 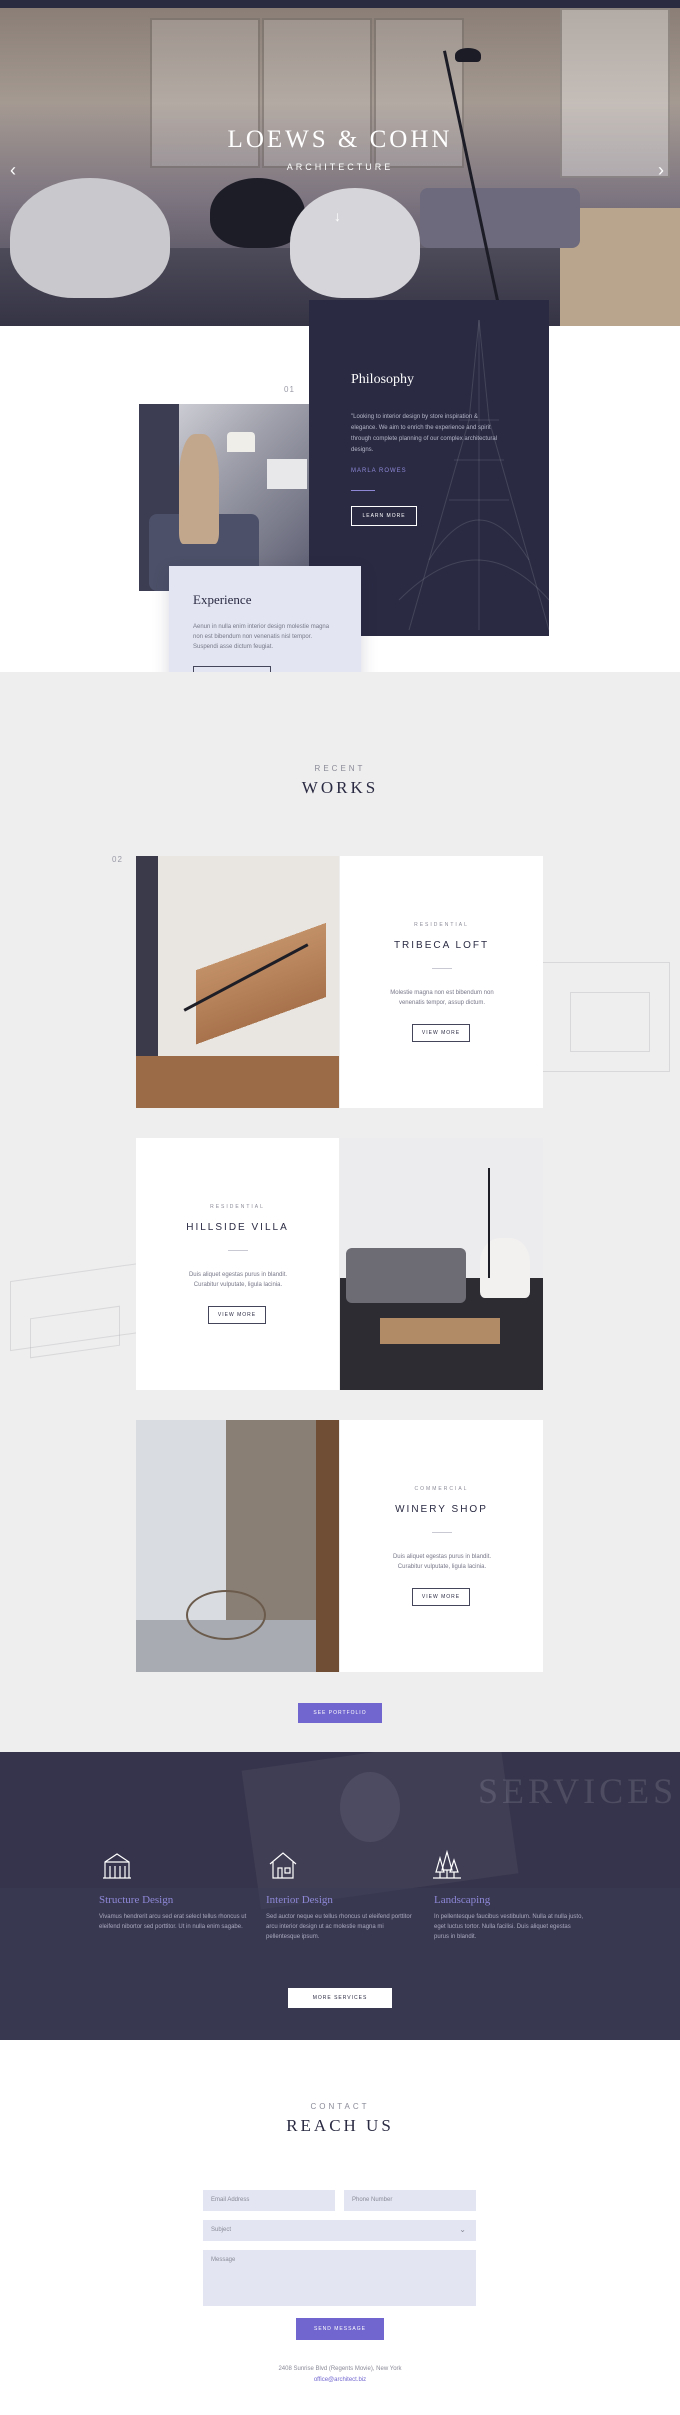 What do you see at coordinates (181, 1520) in the screenshot?
I see `photo-window` at bounding box center [181, 1520].